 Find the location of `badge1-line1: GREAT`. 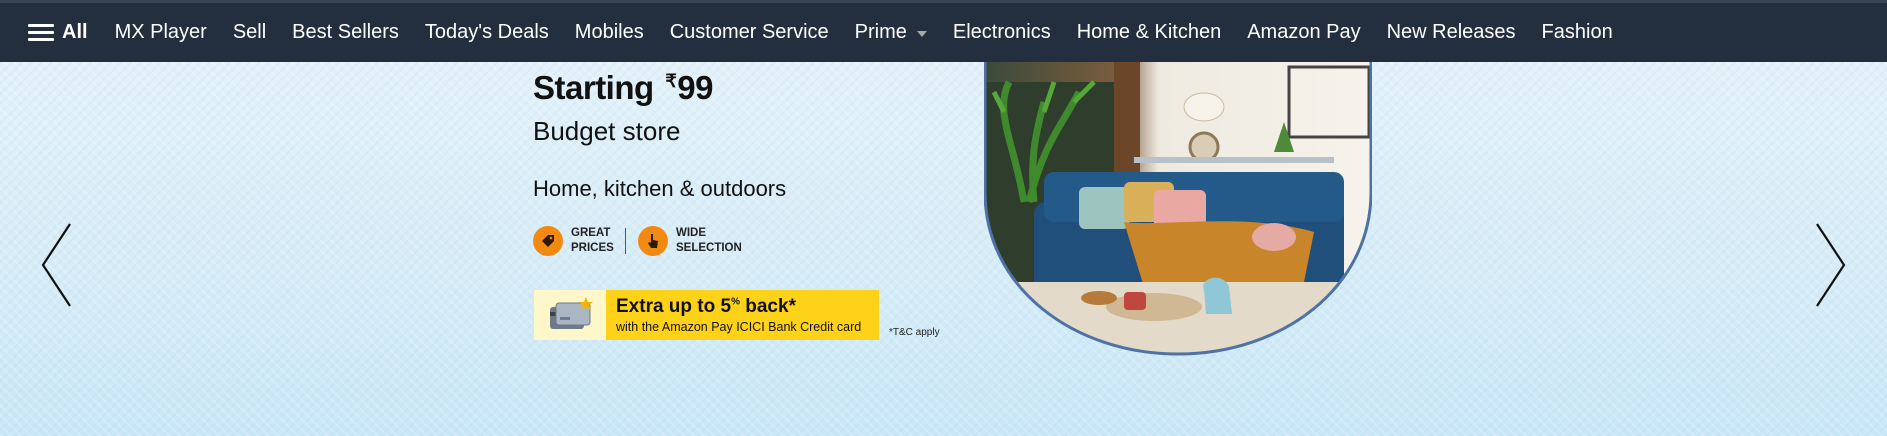

badge1-line1: GREAT is located at coordinates (591, 233).